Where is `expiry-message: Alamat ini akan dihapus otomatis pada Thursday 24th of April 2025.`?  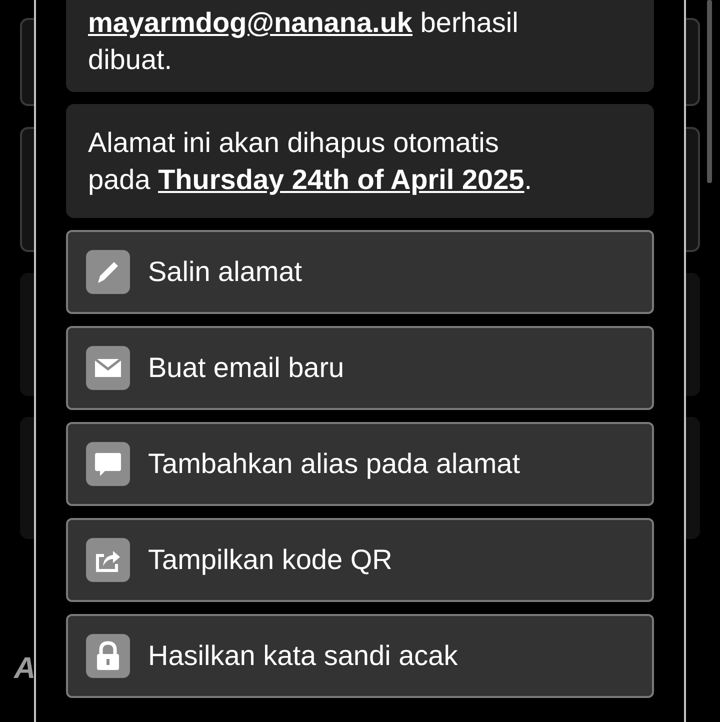
expiry-message: Alamat ini akan dihapus otomatis pada Thursday 24th of April 2025. is located at coordinates (360, 161).